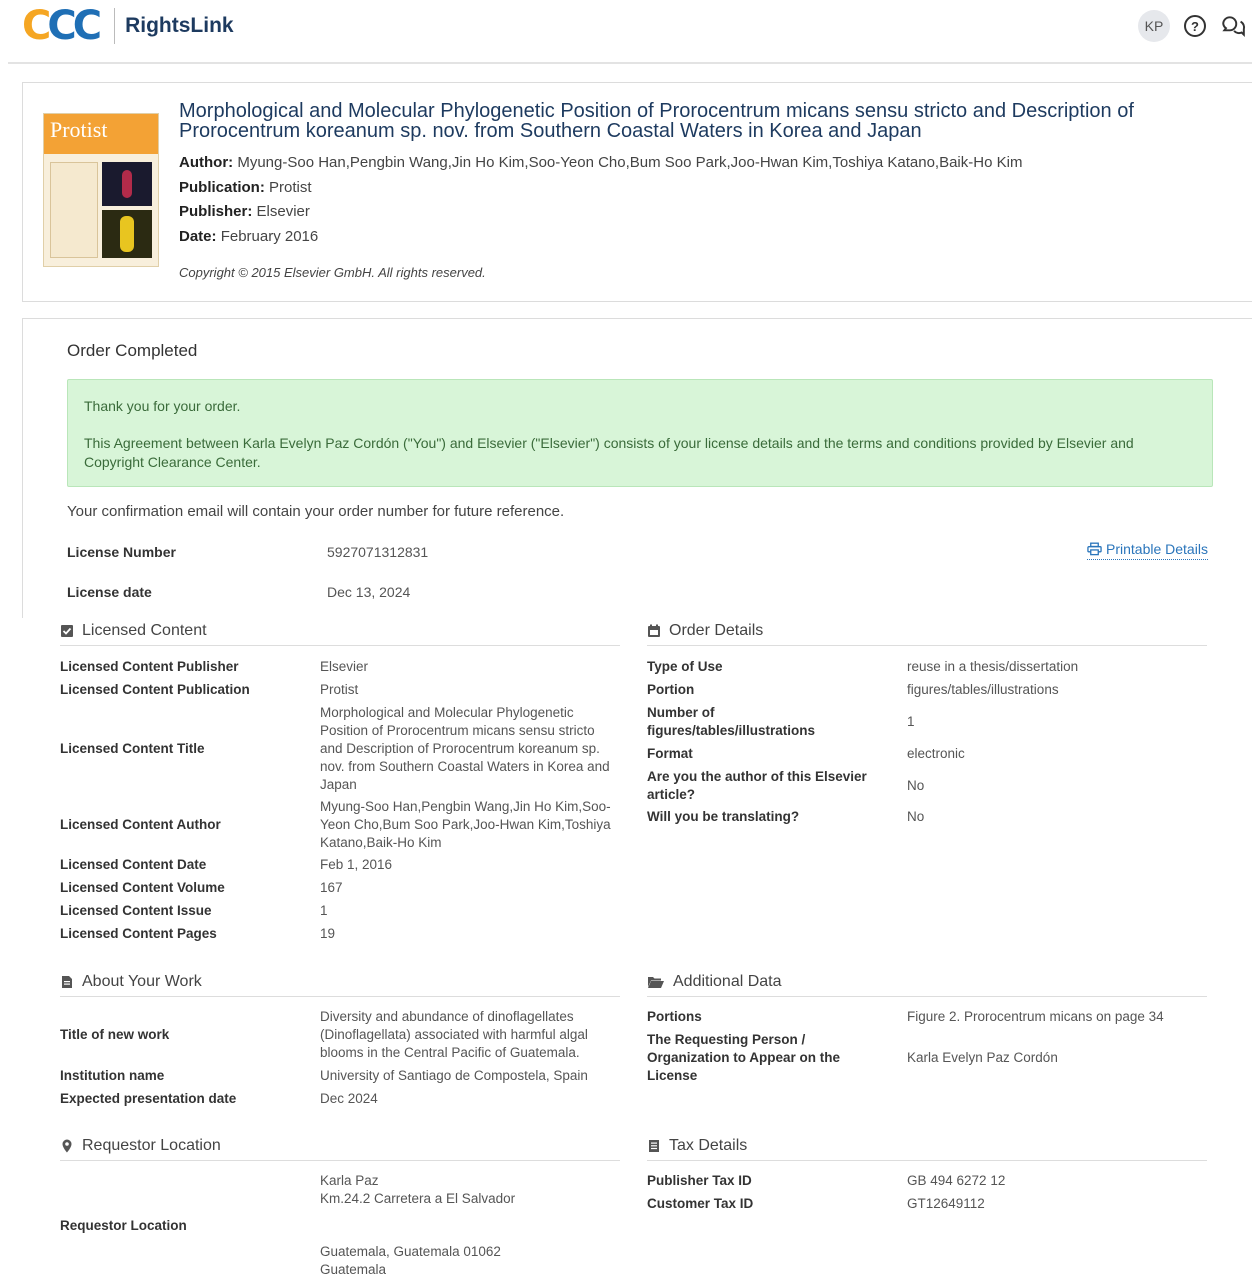  Describe the element at coordinates (249, 236) in the screenshot. I see `article-date: Date: February 2016` at that location.